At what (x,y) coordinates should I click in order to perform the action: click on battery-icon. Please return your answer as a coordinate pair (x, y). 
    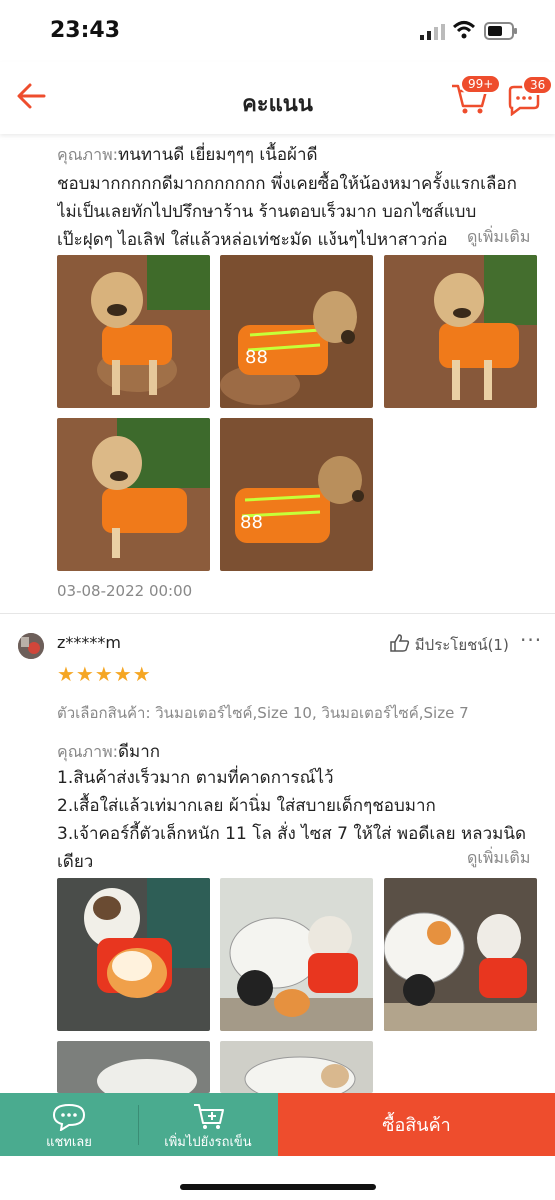
    Looking at the image, I should click on (500, 31).